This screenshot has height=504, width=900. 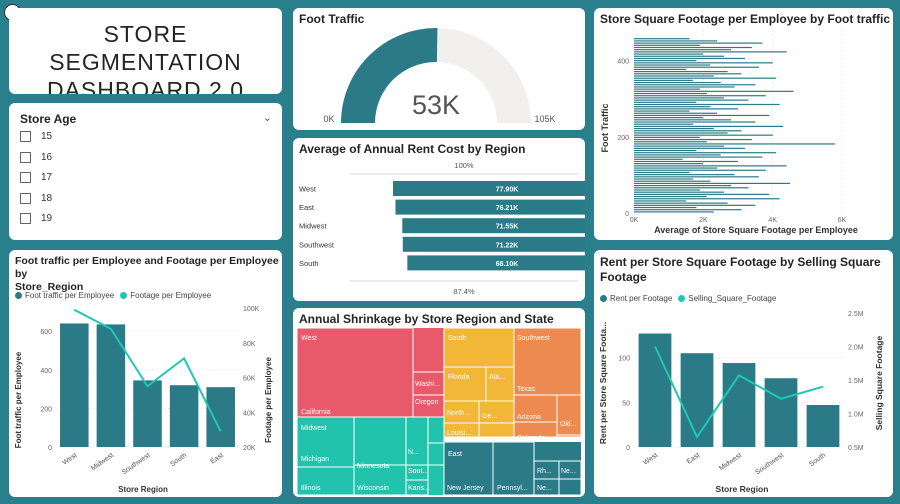 What do you see at coordinates (627, 214) in the screenshot?
I see `scatter-ytick-label: 0` at bounding box center [627, 214].